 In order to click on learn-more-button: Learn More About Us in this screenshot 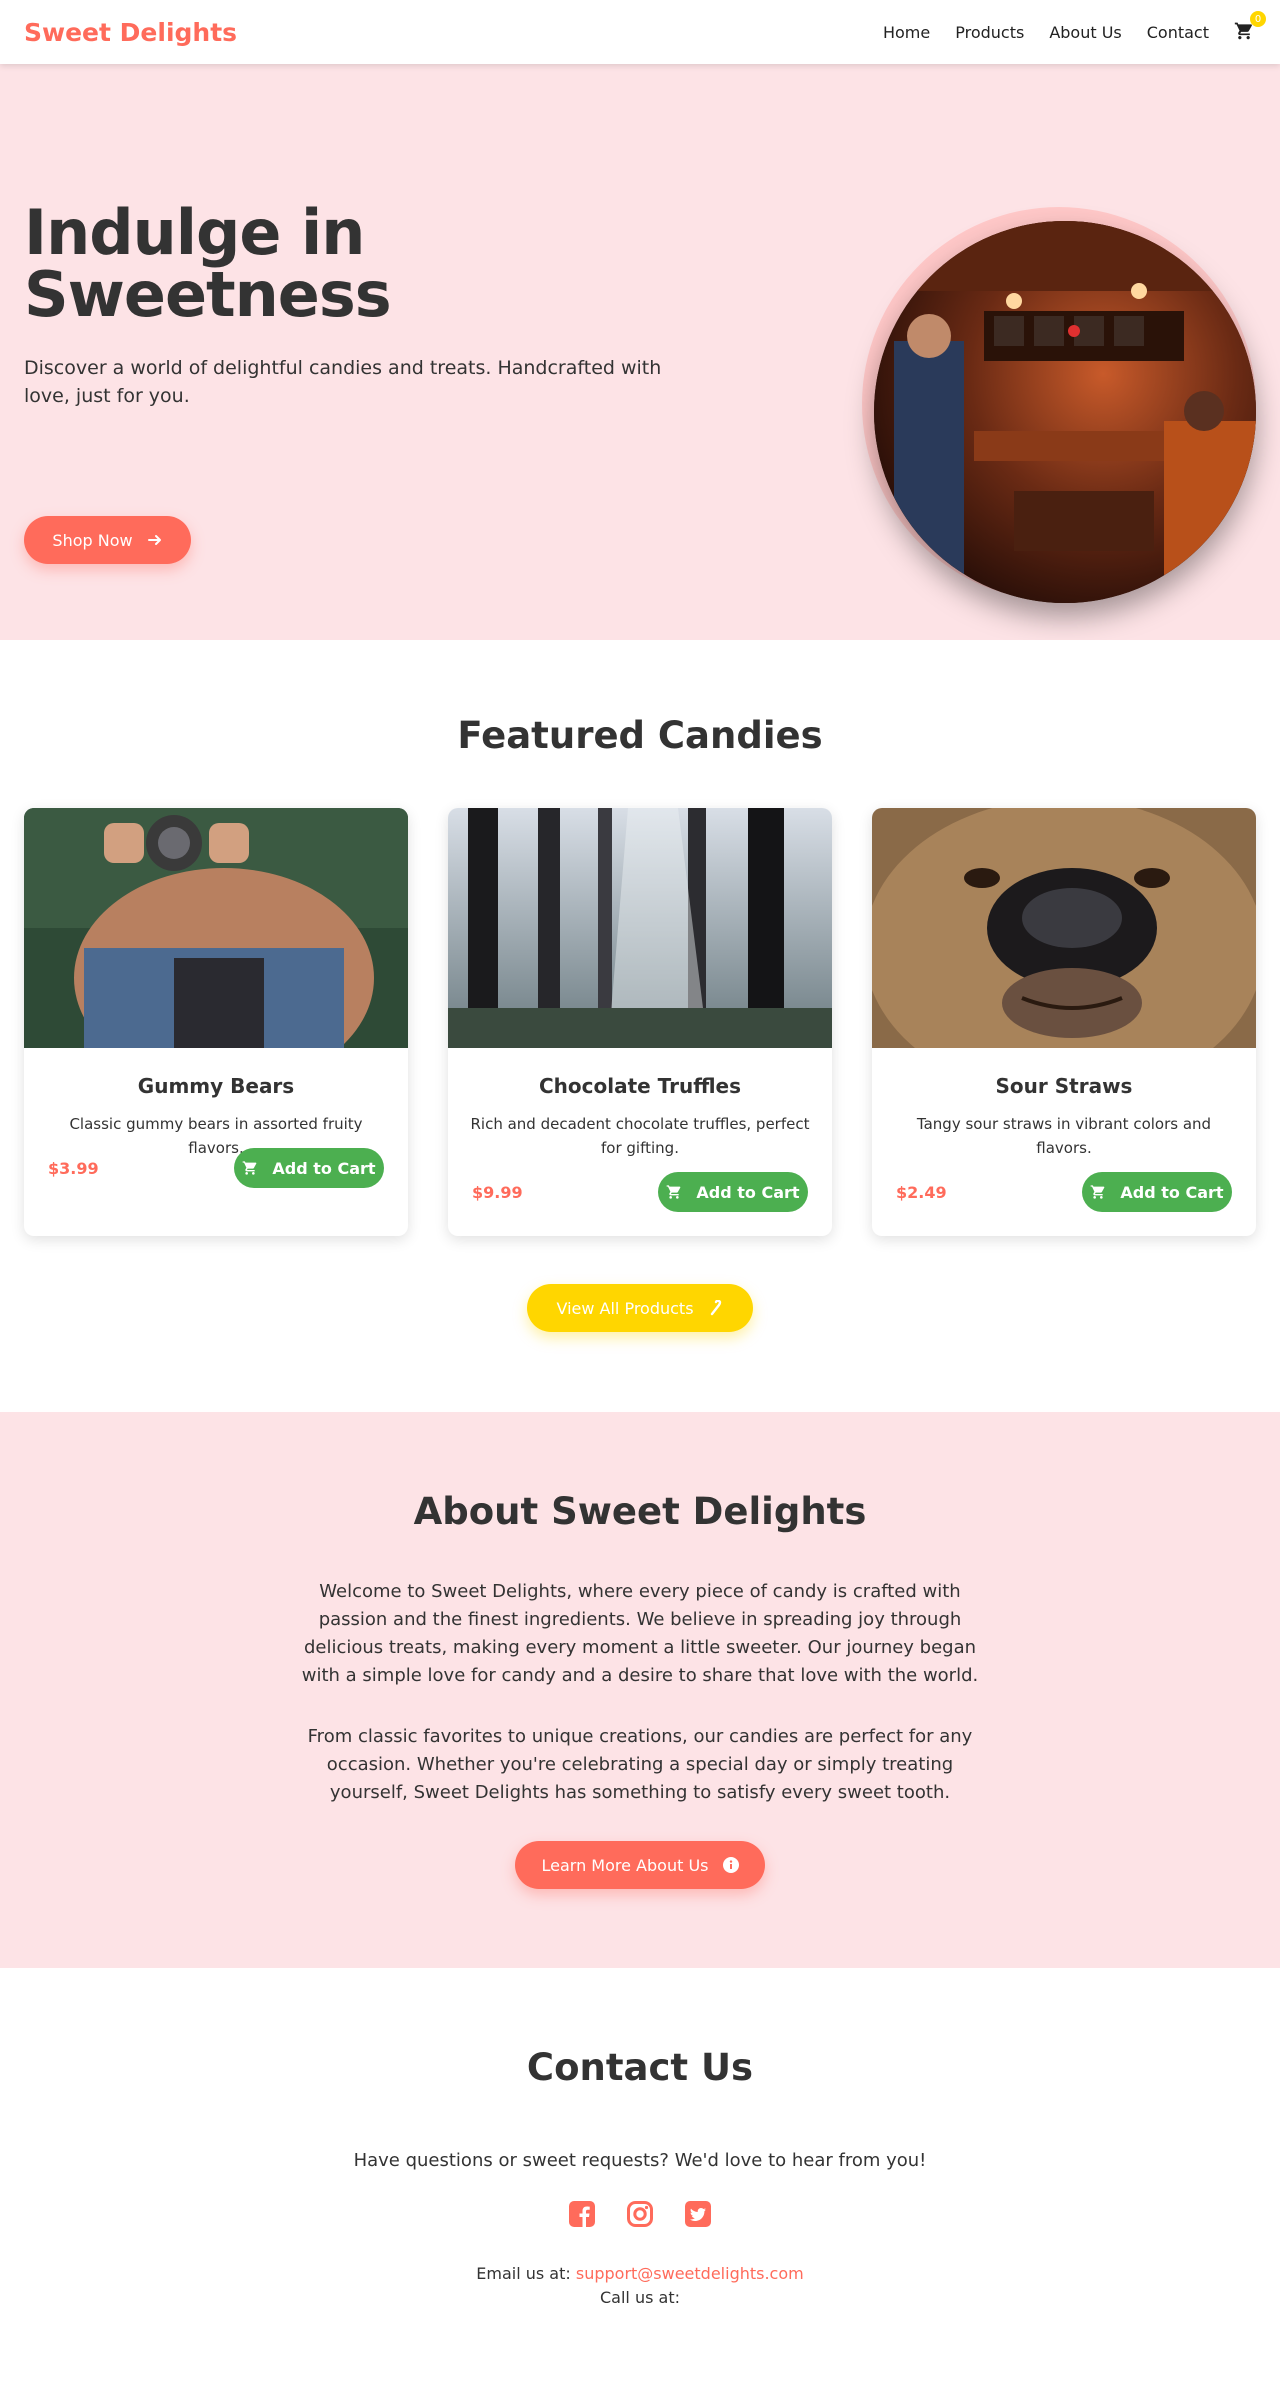, I will do `click(640, 1865)`.